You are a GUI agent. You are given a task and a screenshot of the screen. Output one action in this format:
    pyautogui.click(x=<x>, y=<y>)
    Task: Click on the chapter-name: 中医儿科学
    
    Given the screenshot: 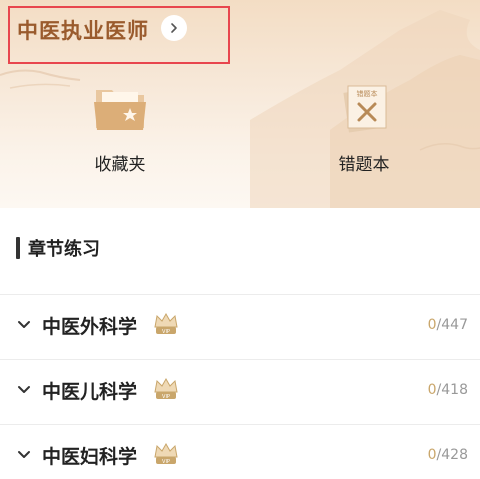 What is the action you would take?
    pyautogui.click(x=90, y=392)
    